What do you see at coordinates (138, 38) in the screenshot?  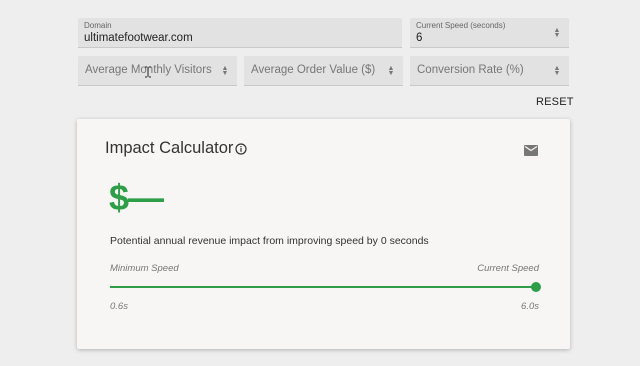 I see `domain-value: ultimatefootwear.com` at bounding box center [138, 38].